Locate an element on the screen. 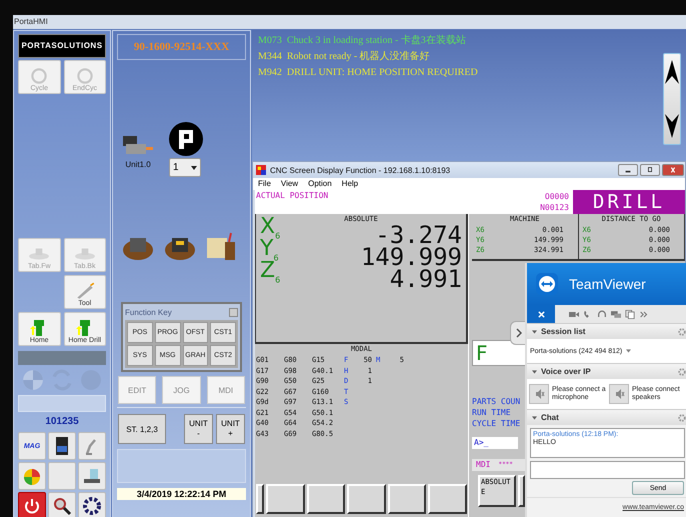 This screenshot has height=517, width=686. input-field: A>_ is located at coordinates (495, 443).